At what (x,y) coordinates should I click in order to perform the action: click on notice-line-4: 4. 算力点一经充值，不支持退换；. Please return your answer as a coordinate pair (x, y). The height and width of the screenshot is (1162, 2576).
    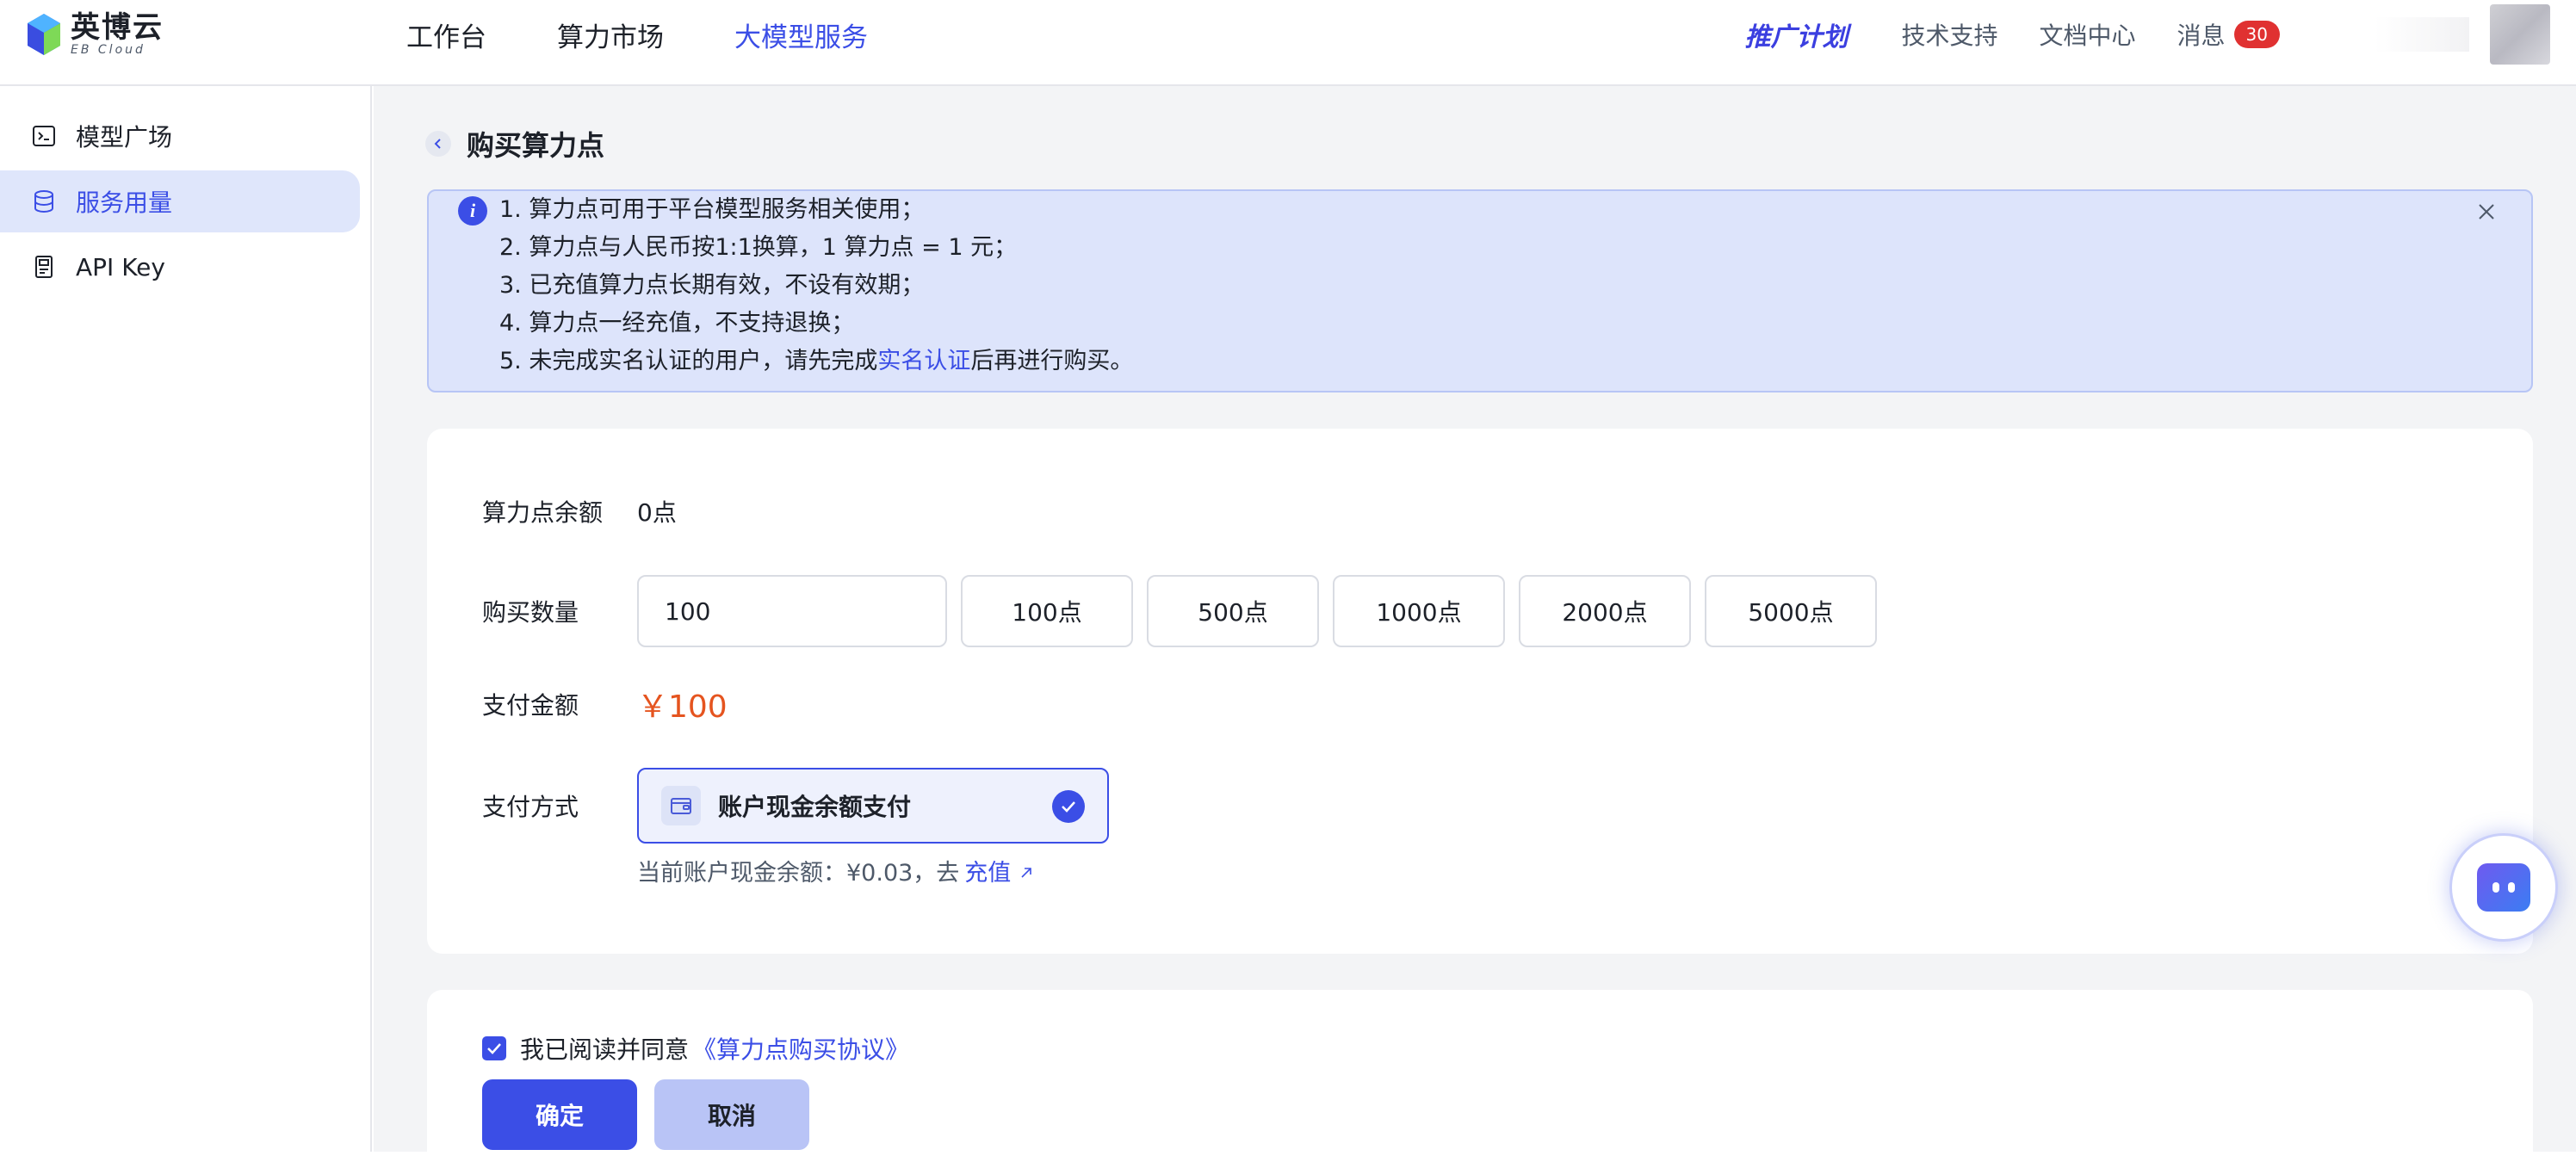
    Looking at the image, I should click on (816, 324).